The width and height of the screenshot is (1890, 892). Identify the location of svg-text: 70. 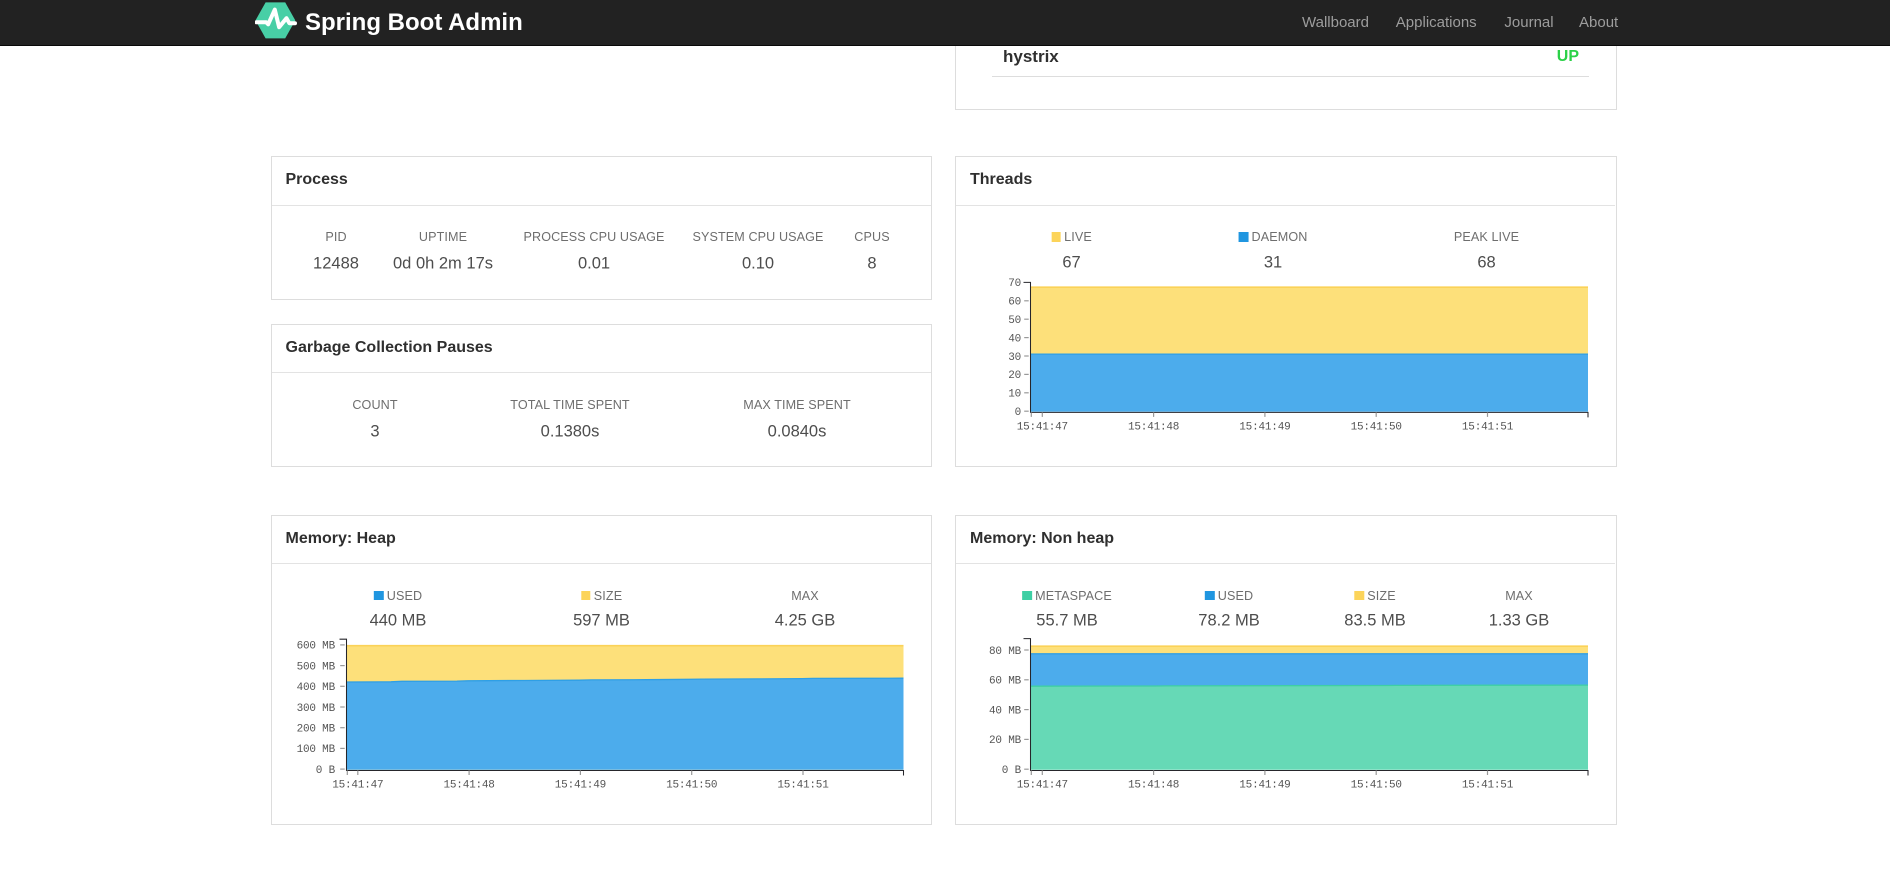
(1014, 284).